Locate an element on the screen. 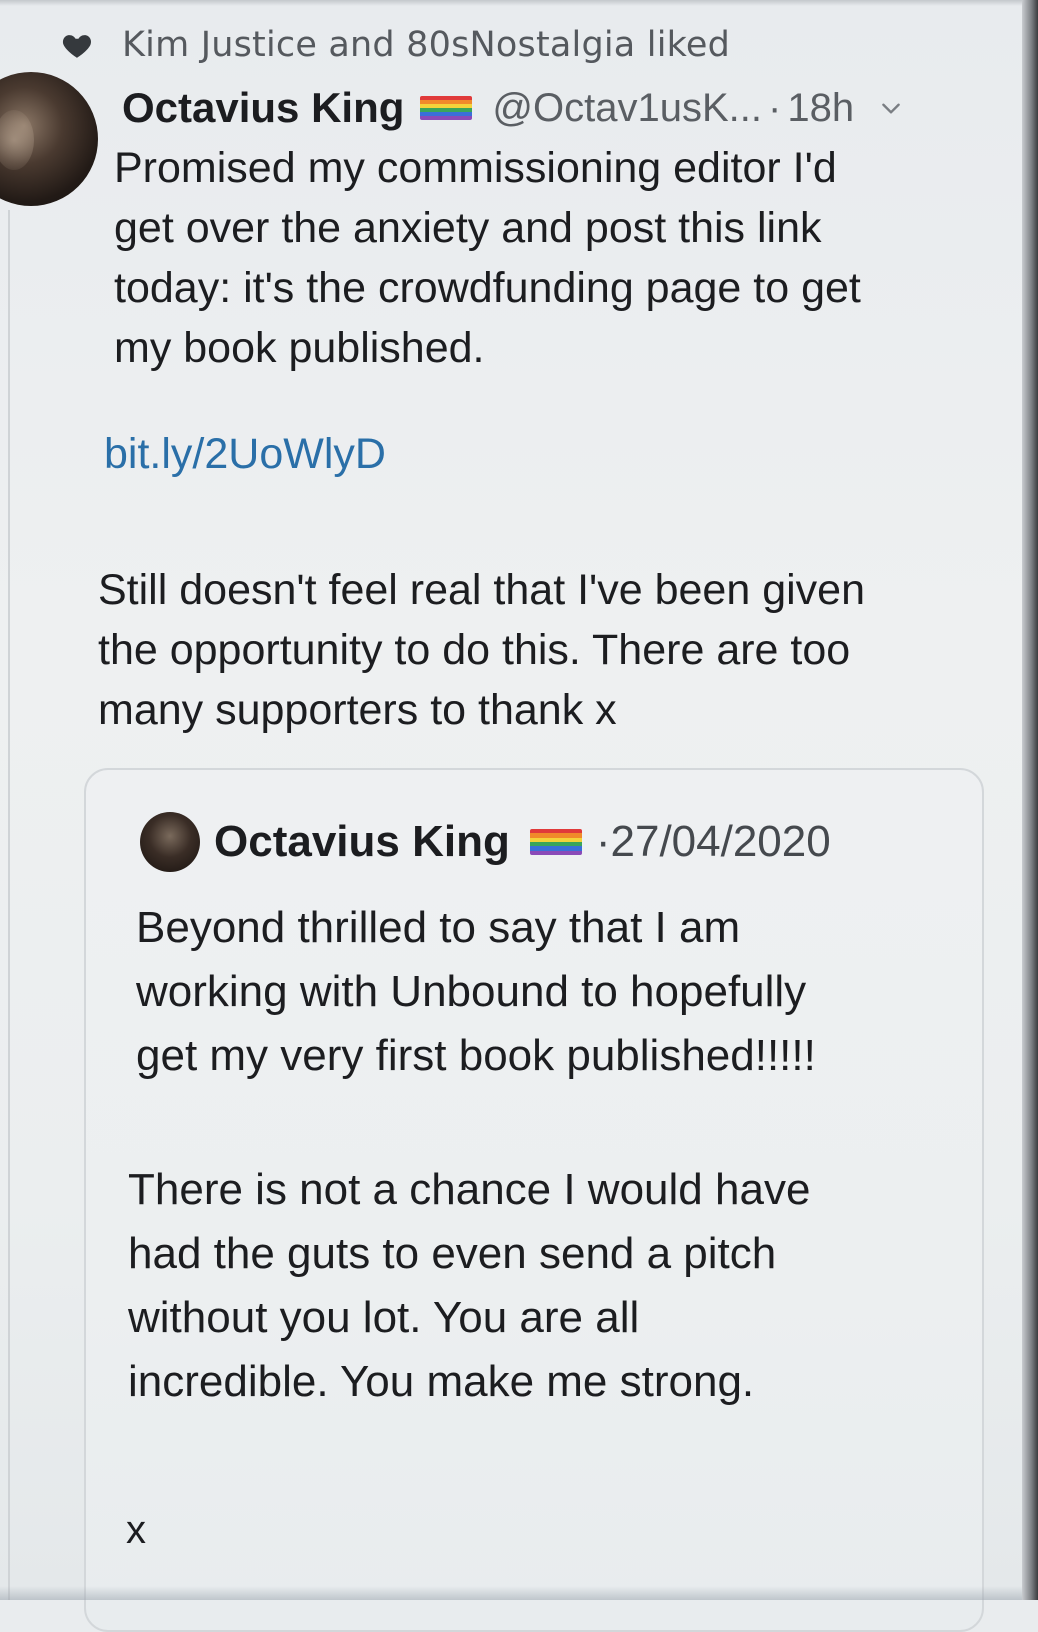  author-name: Octavius King is located at coordinates (263, 108).